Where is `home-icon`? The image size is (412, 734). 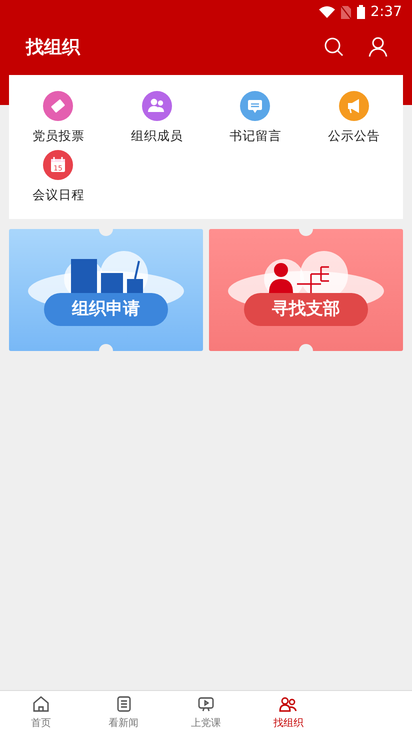
home-icon is located at coordinates (41, 704).